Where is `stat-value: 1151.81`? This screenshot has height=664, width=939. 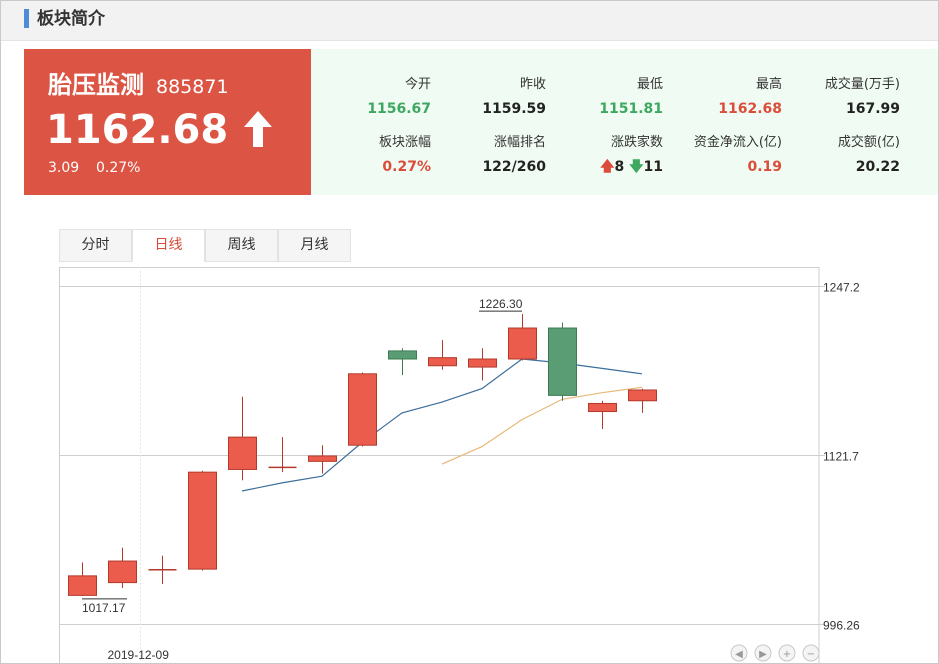
stat-value: 1151.81 is located at coordinates (631, 109).